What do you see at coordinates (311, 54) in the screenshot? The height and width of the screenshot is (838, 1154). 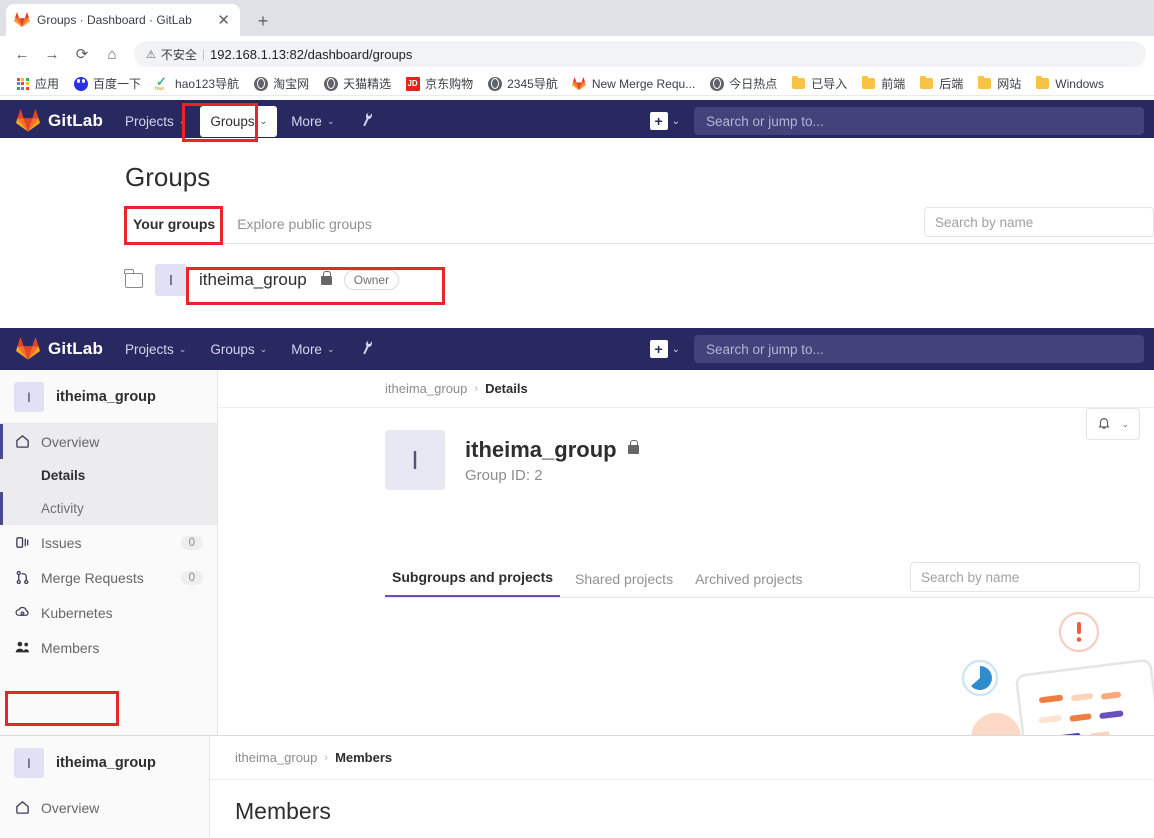 I see `url-text: 192.168.1.13:82/dashboard/groups` at bounding box center [311, 54].